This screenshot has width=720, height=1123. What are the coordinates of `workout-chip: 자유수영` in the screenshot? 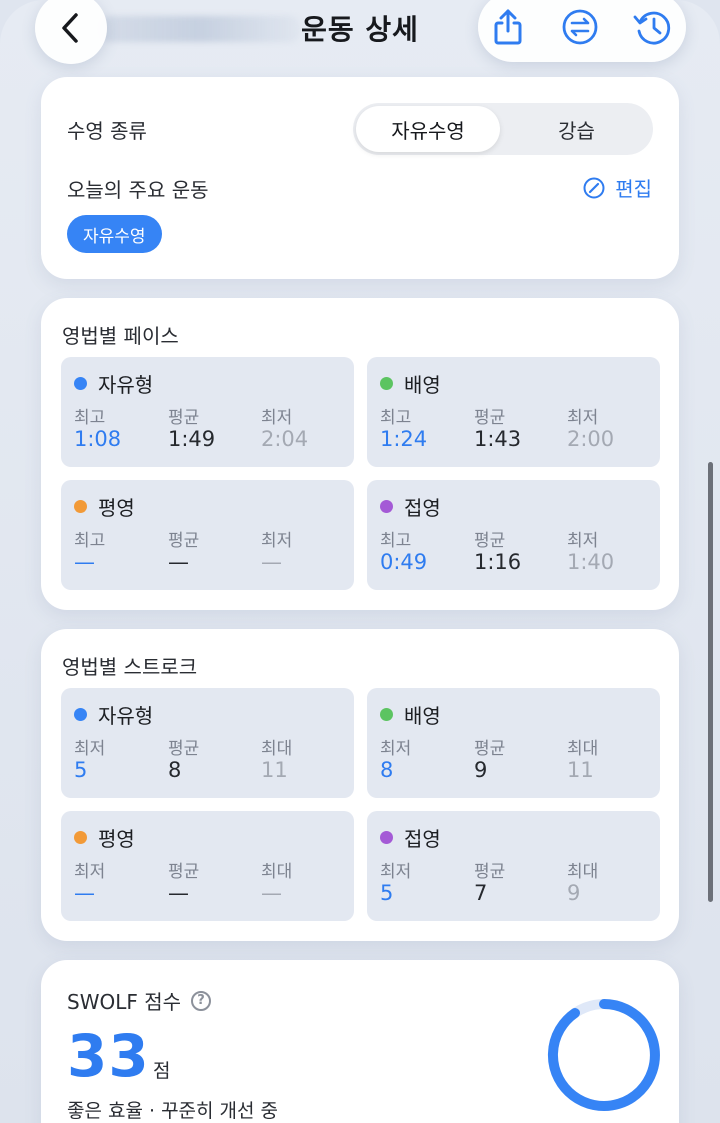 It's located at (114, 234).